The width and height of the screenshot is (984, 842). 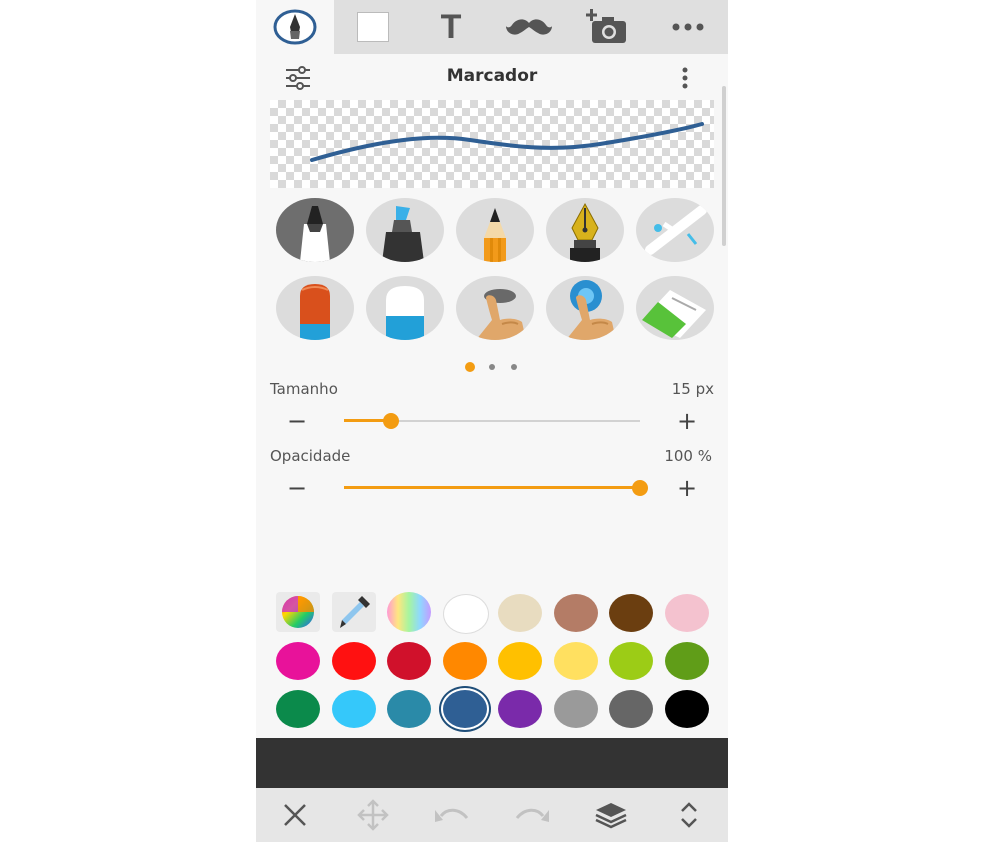 What do you see at coordinates (492, 815) in the screenshot?
I see `bottom-bar` at bounding box center [492, 815].